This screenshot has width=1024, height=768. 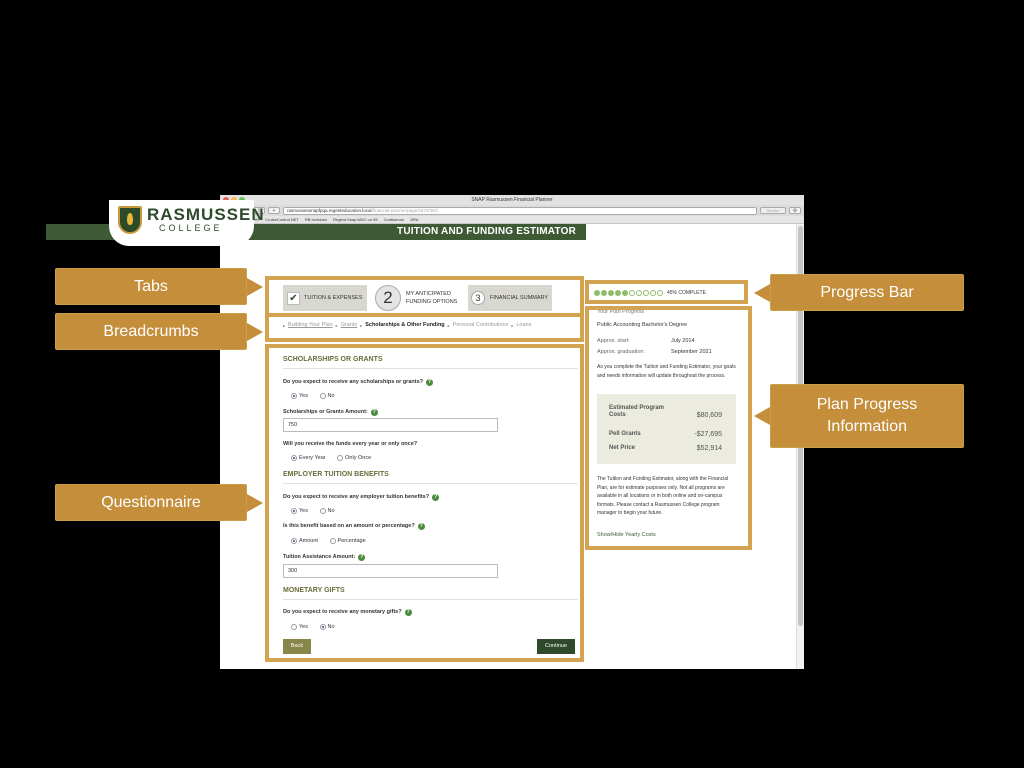 What do you see at coordinates (424, 327) in the screenshot?
I see `breadcrumbs-outline` at bounding box center [424, 327].